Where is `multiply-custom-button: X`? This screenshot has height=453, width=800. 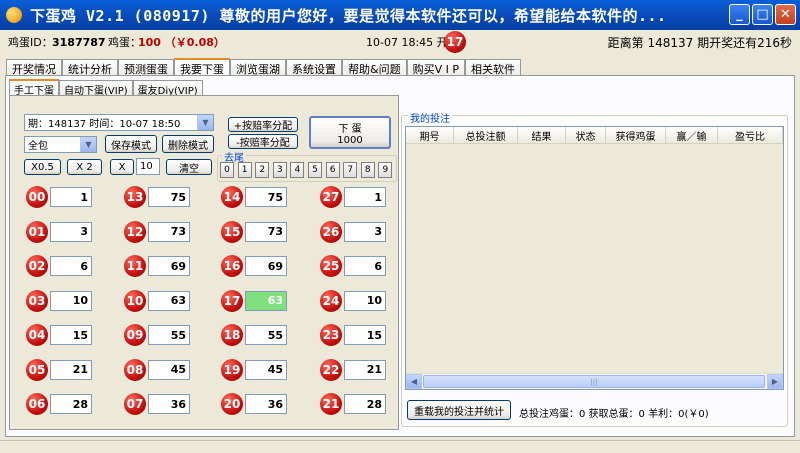
multiply-custom-button: X is located at coordinates (122, 167).